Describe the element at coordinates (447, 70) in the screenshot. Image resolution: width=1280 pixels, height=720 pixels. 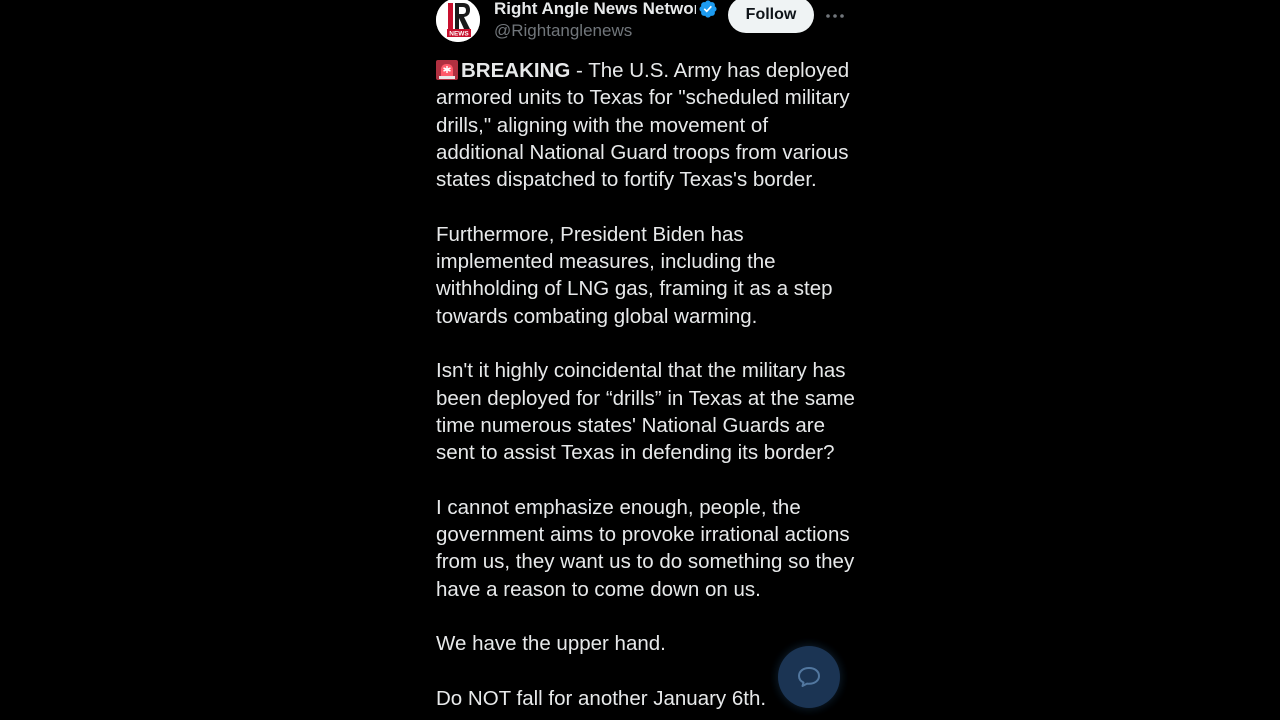
I see `siren-icon` at that location.